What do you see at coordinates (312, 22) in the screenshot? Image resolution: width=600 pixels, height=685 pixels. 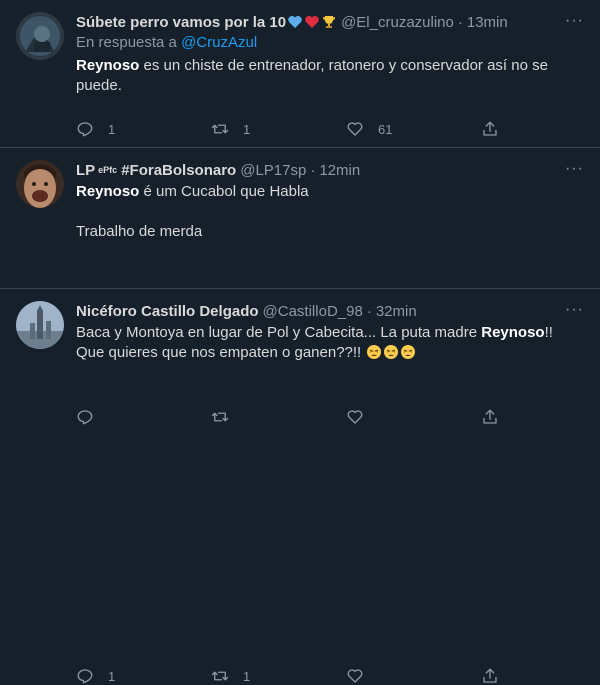 I see `red-heart-icon` at bounding box center [312, 22].